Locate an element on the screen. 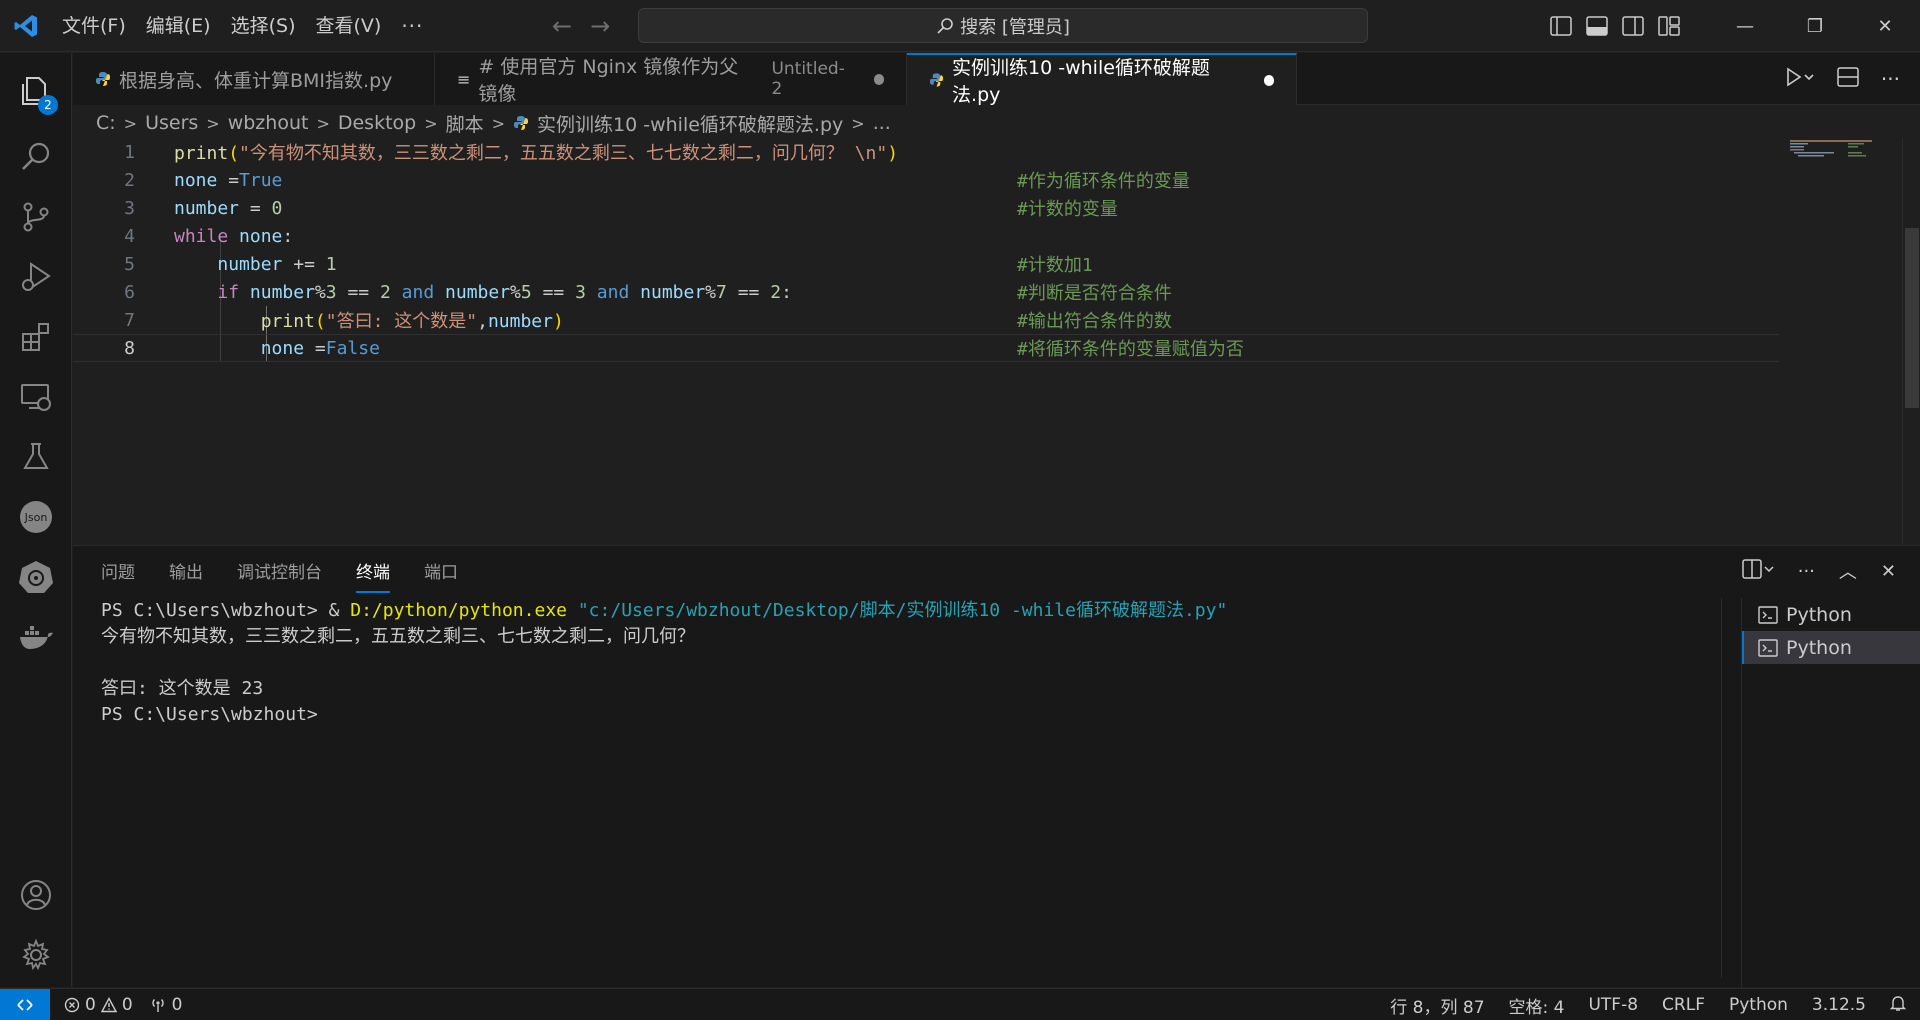 This screenshot has height=1020, width=1920. forward-arrow-icon: → is located at coordinates (600, 26).